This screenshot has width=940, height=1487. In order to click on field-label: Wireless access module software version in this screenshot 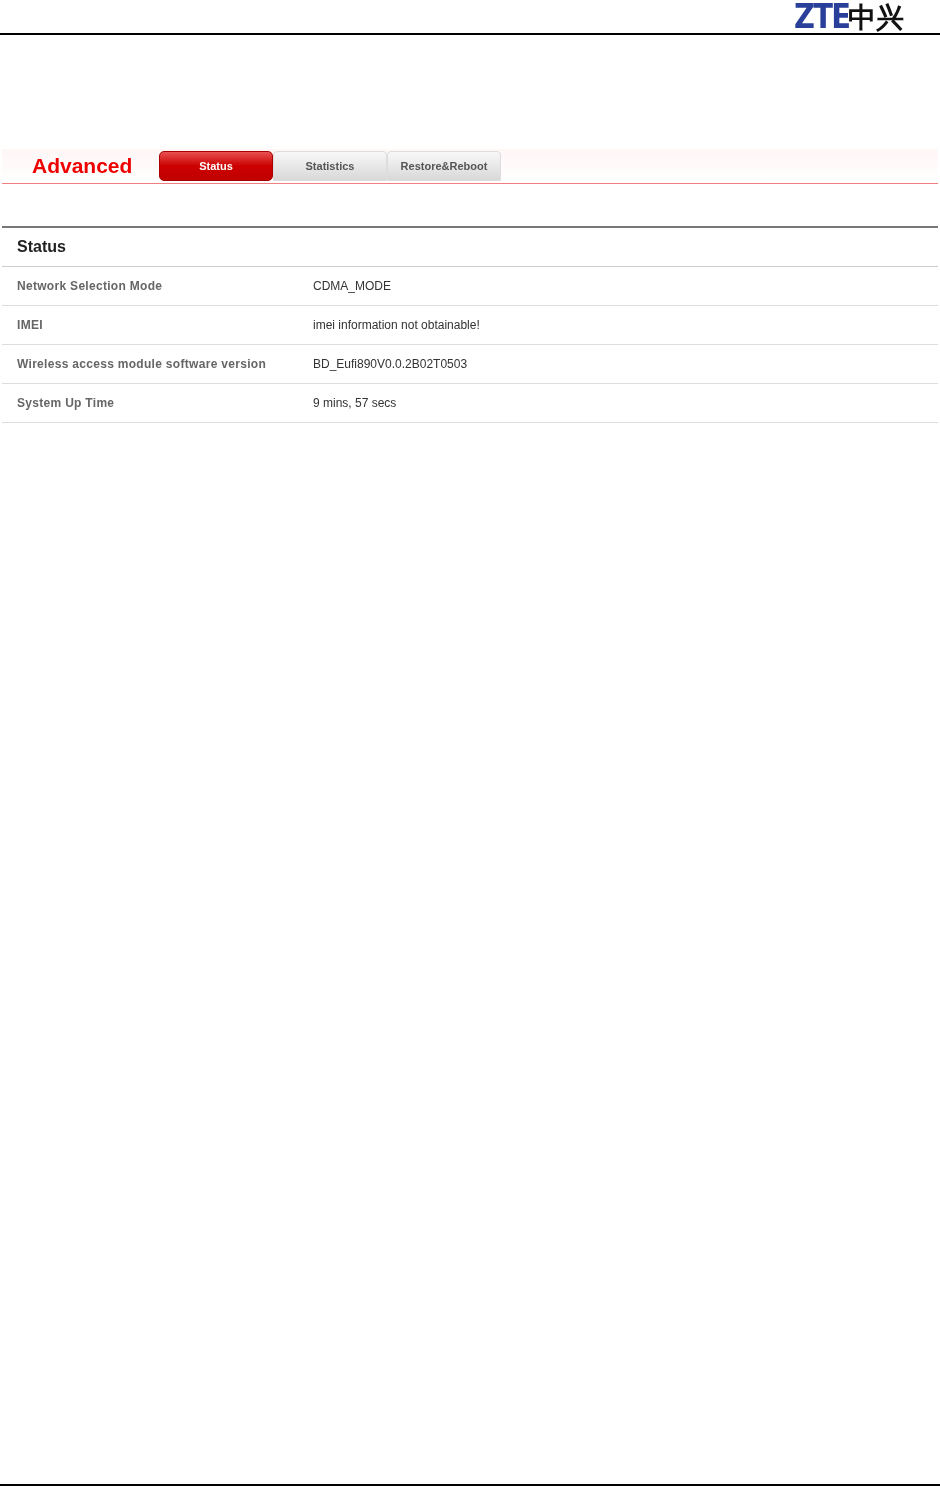, I will do `click(142, 364)`.